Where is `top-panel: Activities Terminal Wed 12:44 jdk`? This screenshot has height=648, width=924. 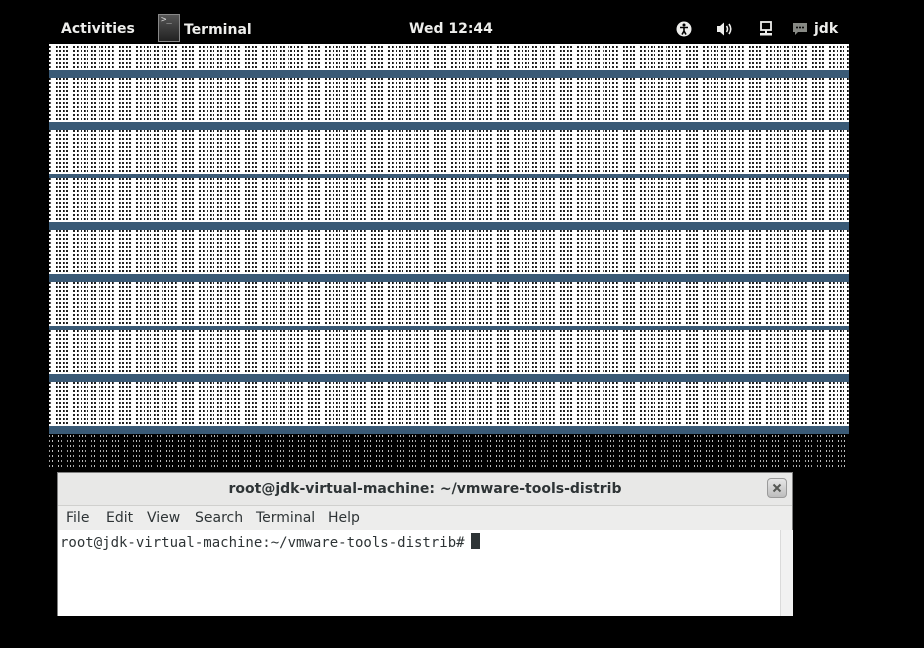 top-panel: Activities Terminal Wed 12:44 jdk is located at coordinates (462, 21).